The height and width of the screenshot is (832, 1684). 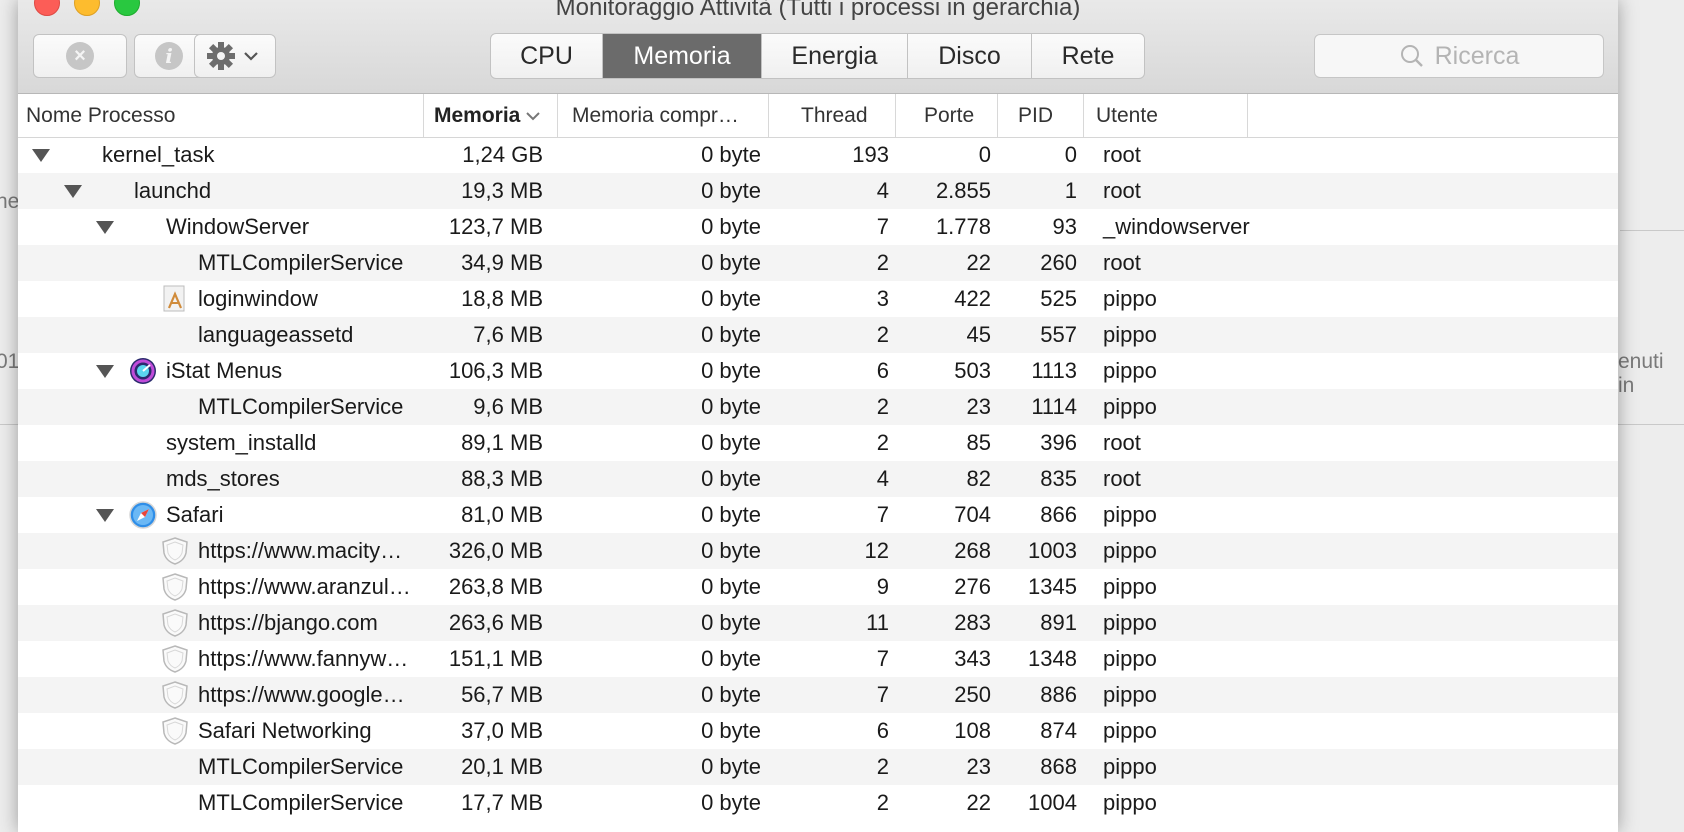 I want to click on table-row: languageassetd 7,6 MB 0 byte 2 45 557 pippo, so click(x=818, y=335).